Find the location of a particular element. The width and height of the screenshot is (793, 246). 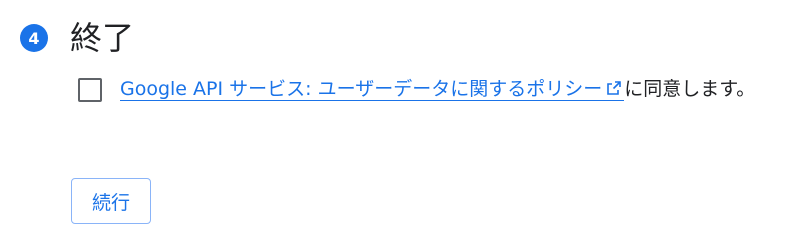

consent-row: Google API サービス: ユーザーデータに関するポリシー に同意します。 is located at coordinates (428, 89).